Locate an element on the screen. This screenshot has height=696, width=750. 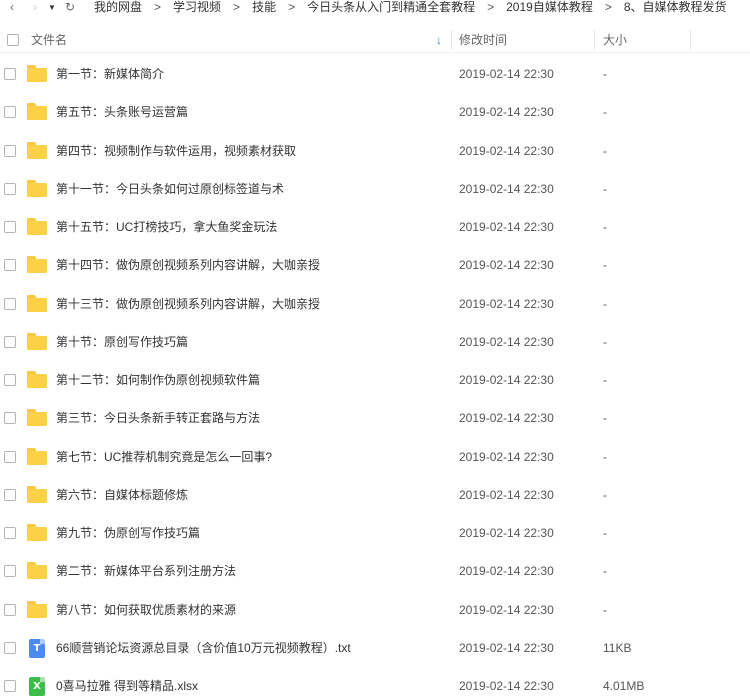
file-name: 第三节：今日头条新手转正套路与方法 is located at coordinates (158, 418).